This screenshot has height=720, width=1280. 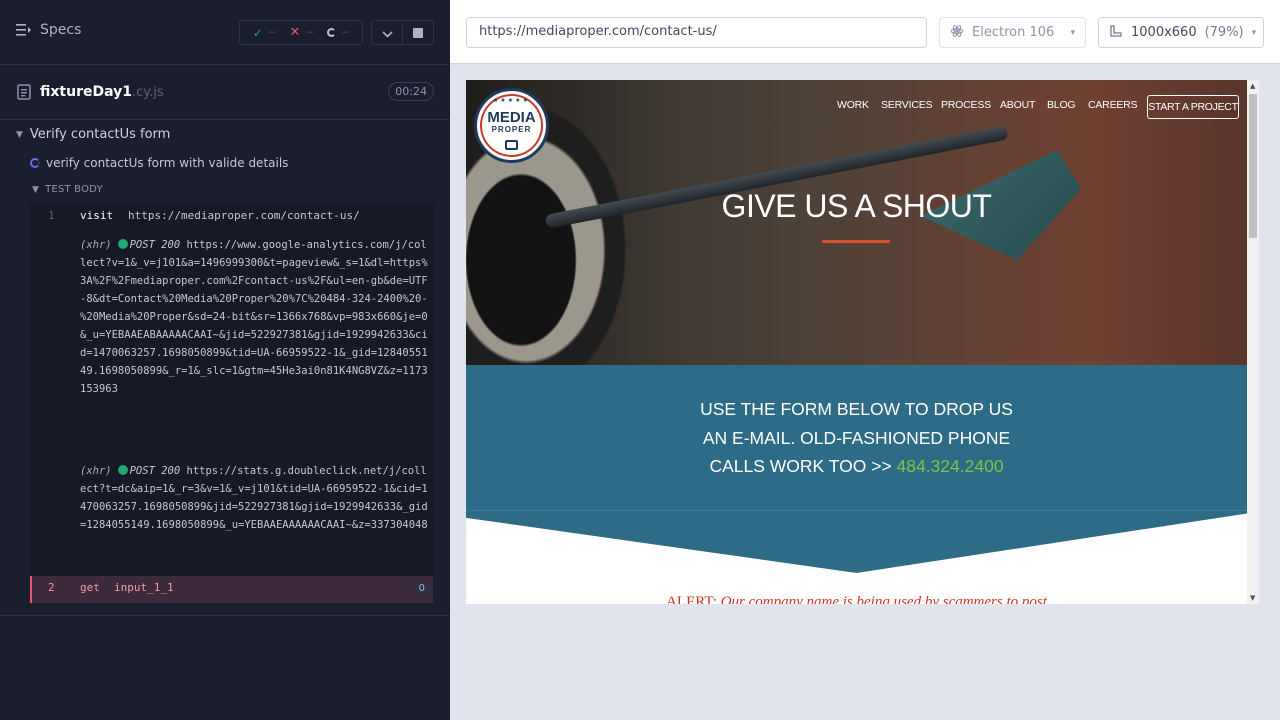 What do you see at coordinates (856, 241) in the screenshot?
I see `title-underline` at bounding box center [856, 241].